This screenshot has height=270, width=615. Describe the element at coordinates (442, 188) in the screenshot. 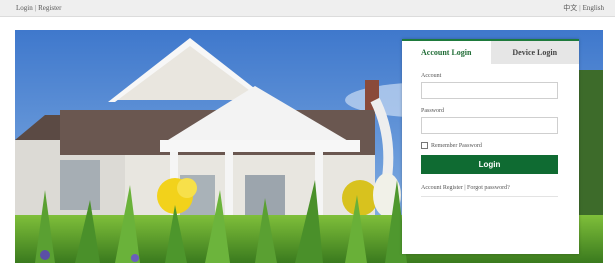

I see `account-register-link: Account Register` at that location.